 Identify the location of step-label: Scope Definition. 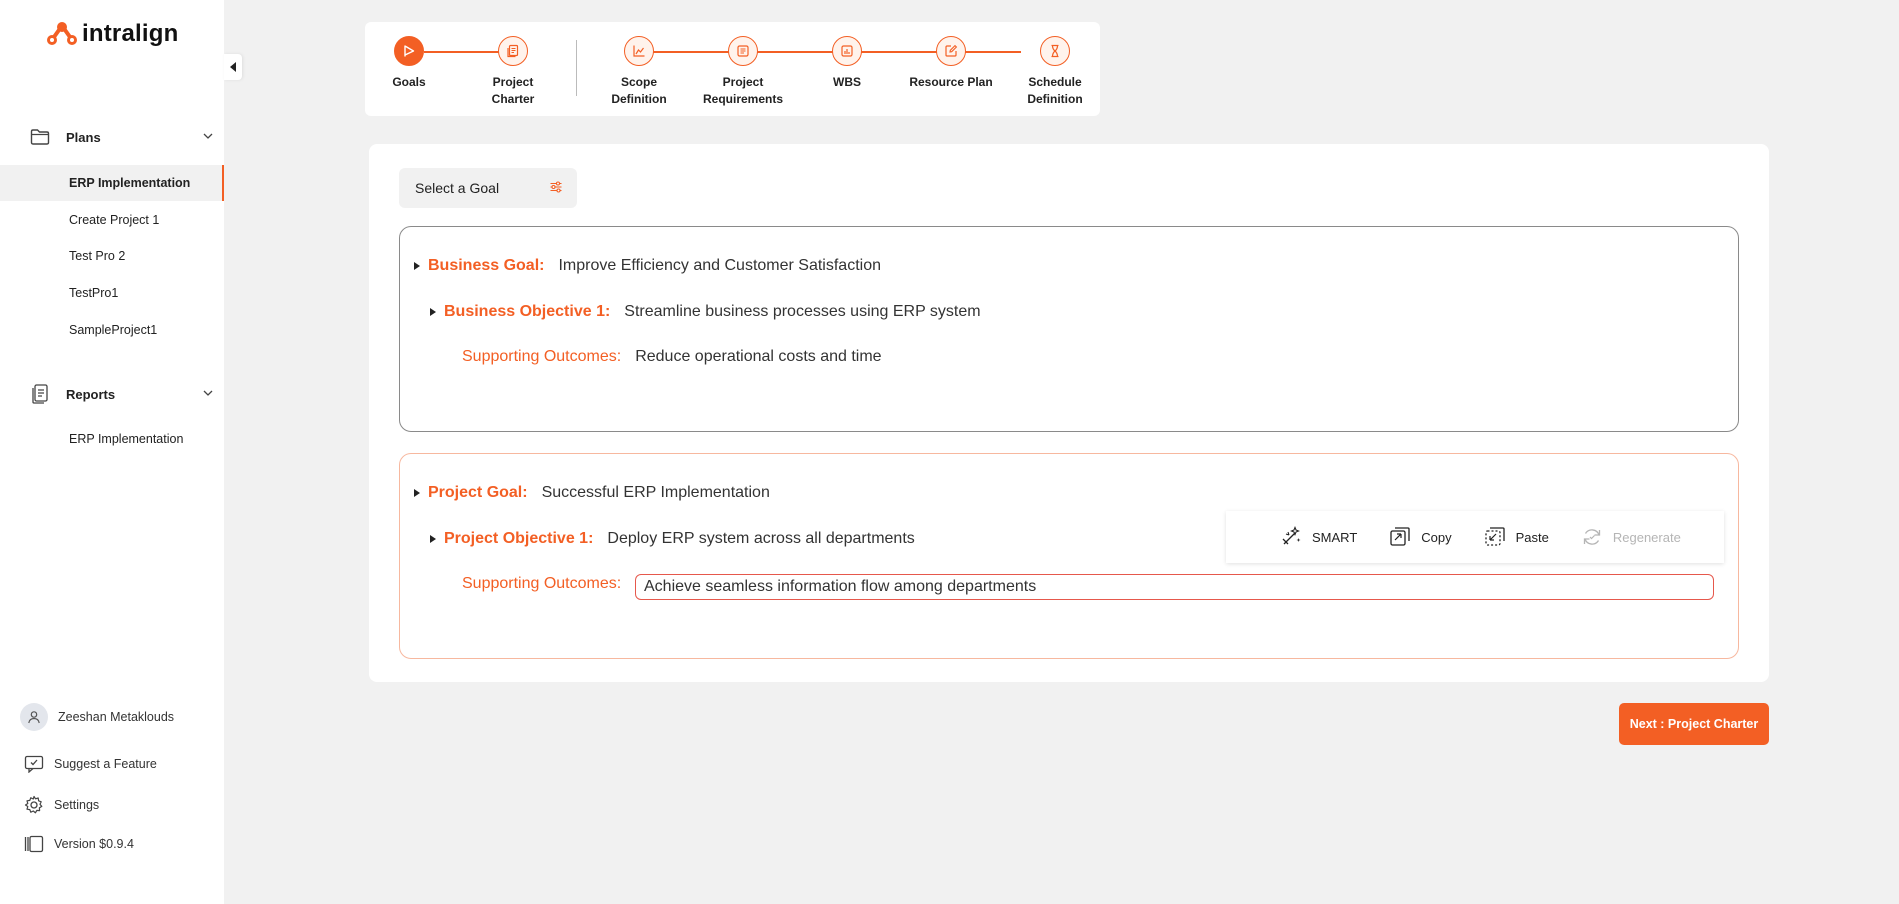
(639, 90).